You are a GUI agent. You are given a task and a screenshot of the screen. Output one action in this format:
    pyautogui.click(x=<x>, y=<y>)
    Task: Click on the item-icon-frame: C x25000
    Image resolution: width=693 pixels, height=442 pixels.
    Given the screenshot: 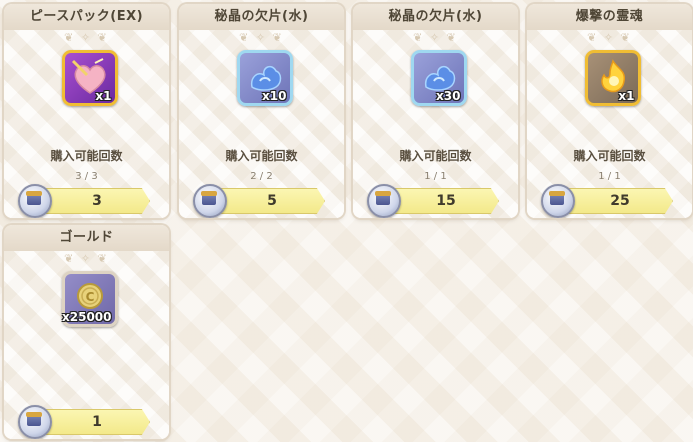 What is the action you would take?
    pyautogui.click(x=89, y=299)
    